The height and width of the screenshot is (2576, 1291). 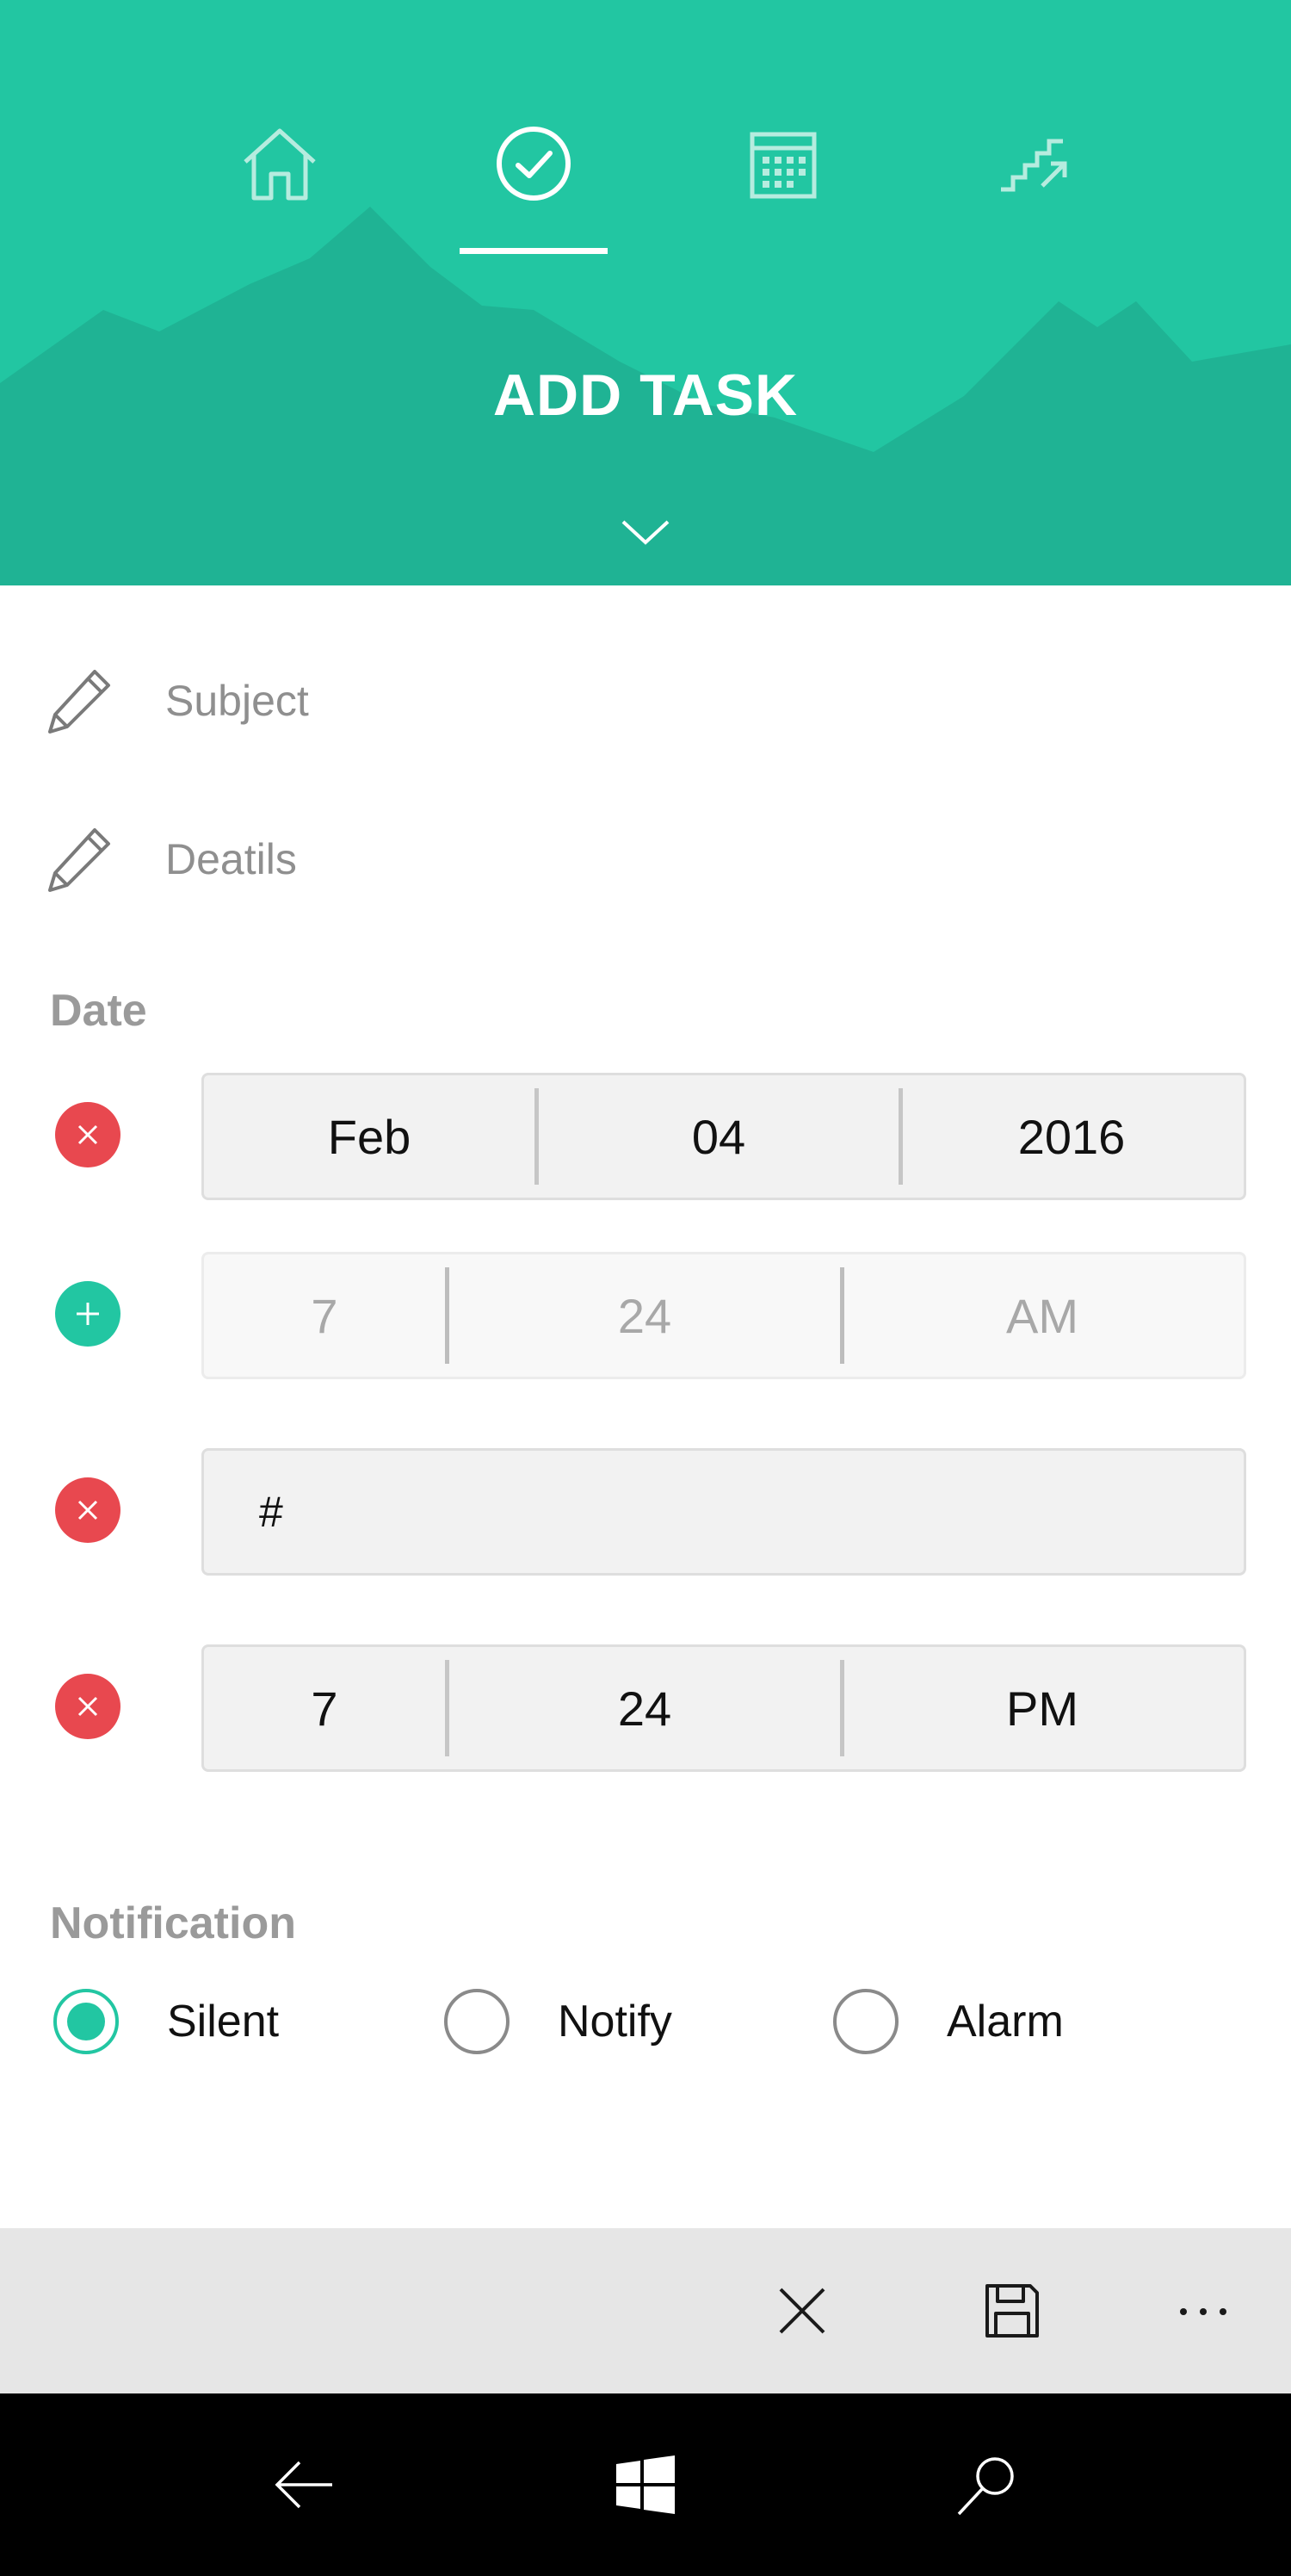 I want to click on radio-silent-label: Silent, so click(x=223, y=2022).